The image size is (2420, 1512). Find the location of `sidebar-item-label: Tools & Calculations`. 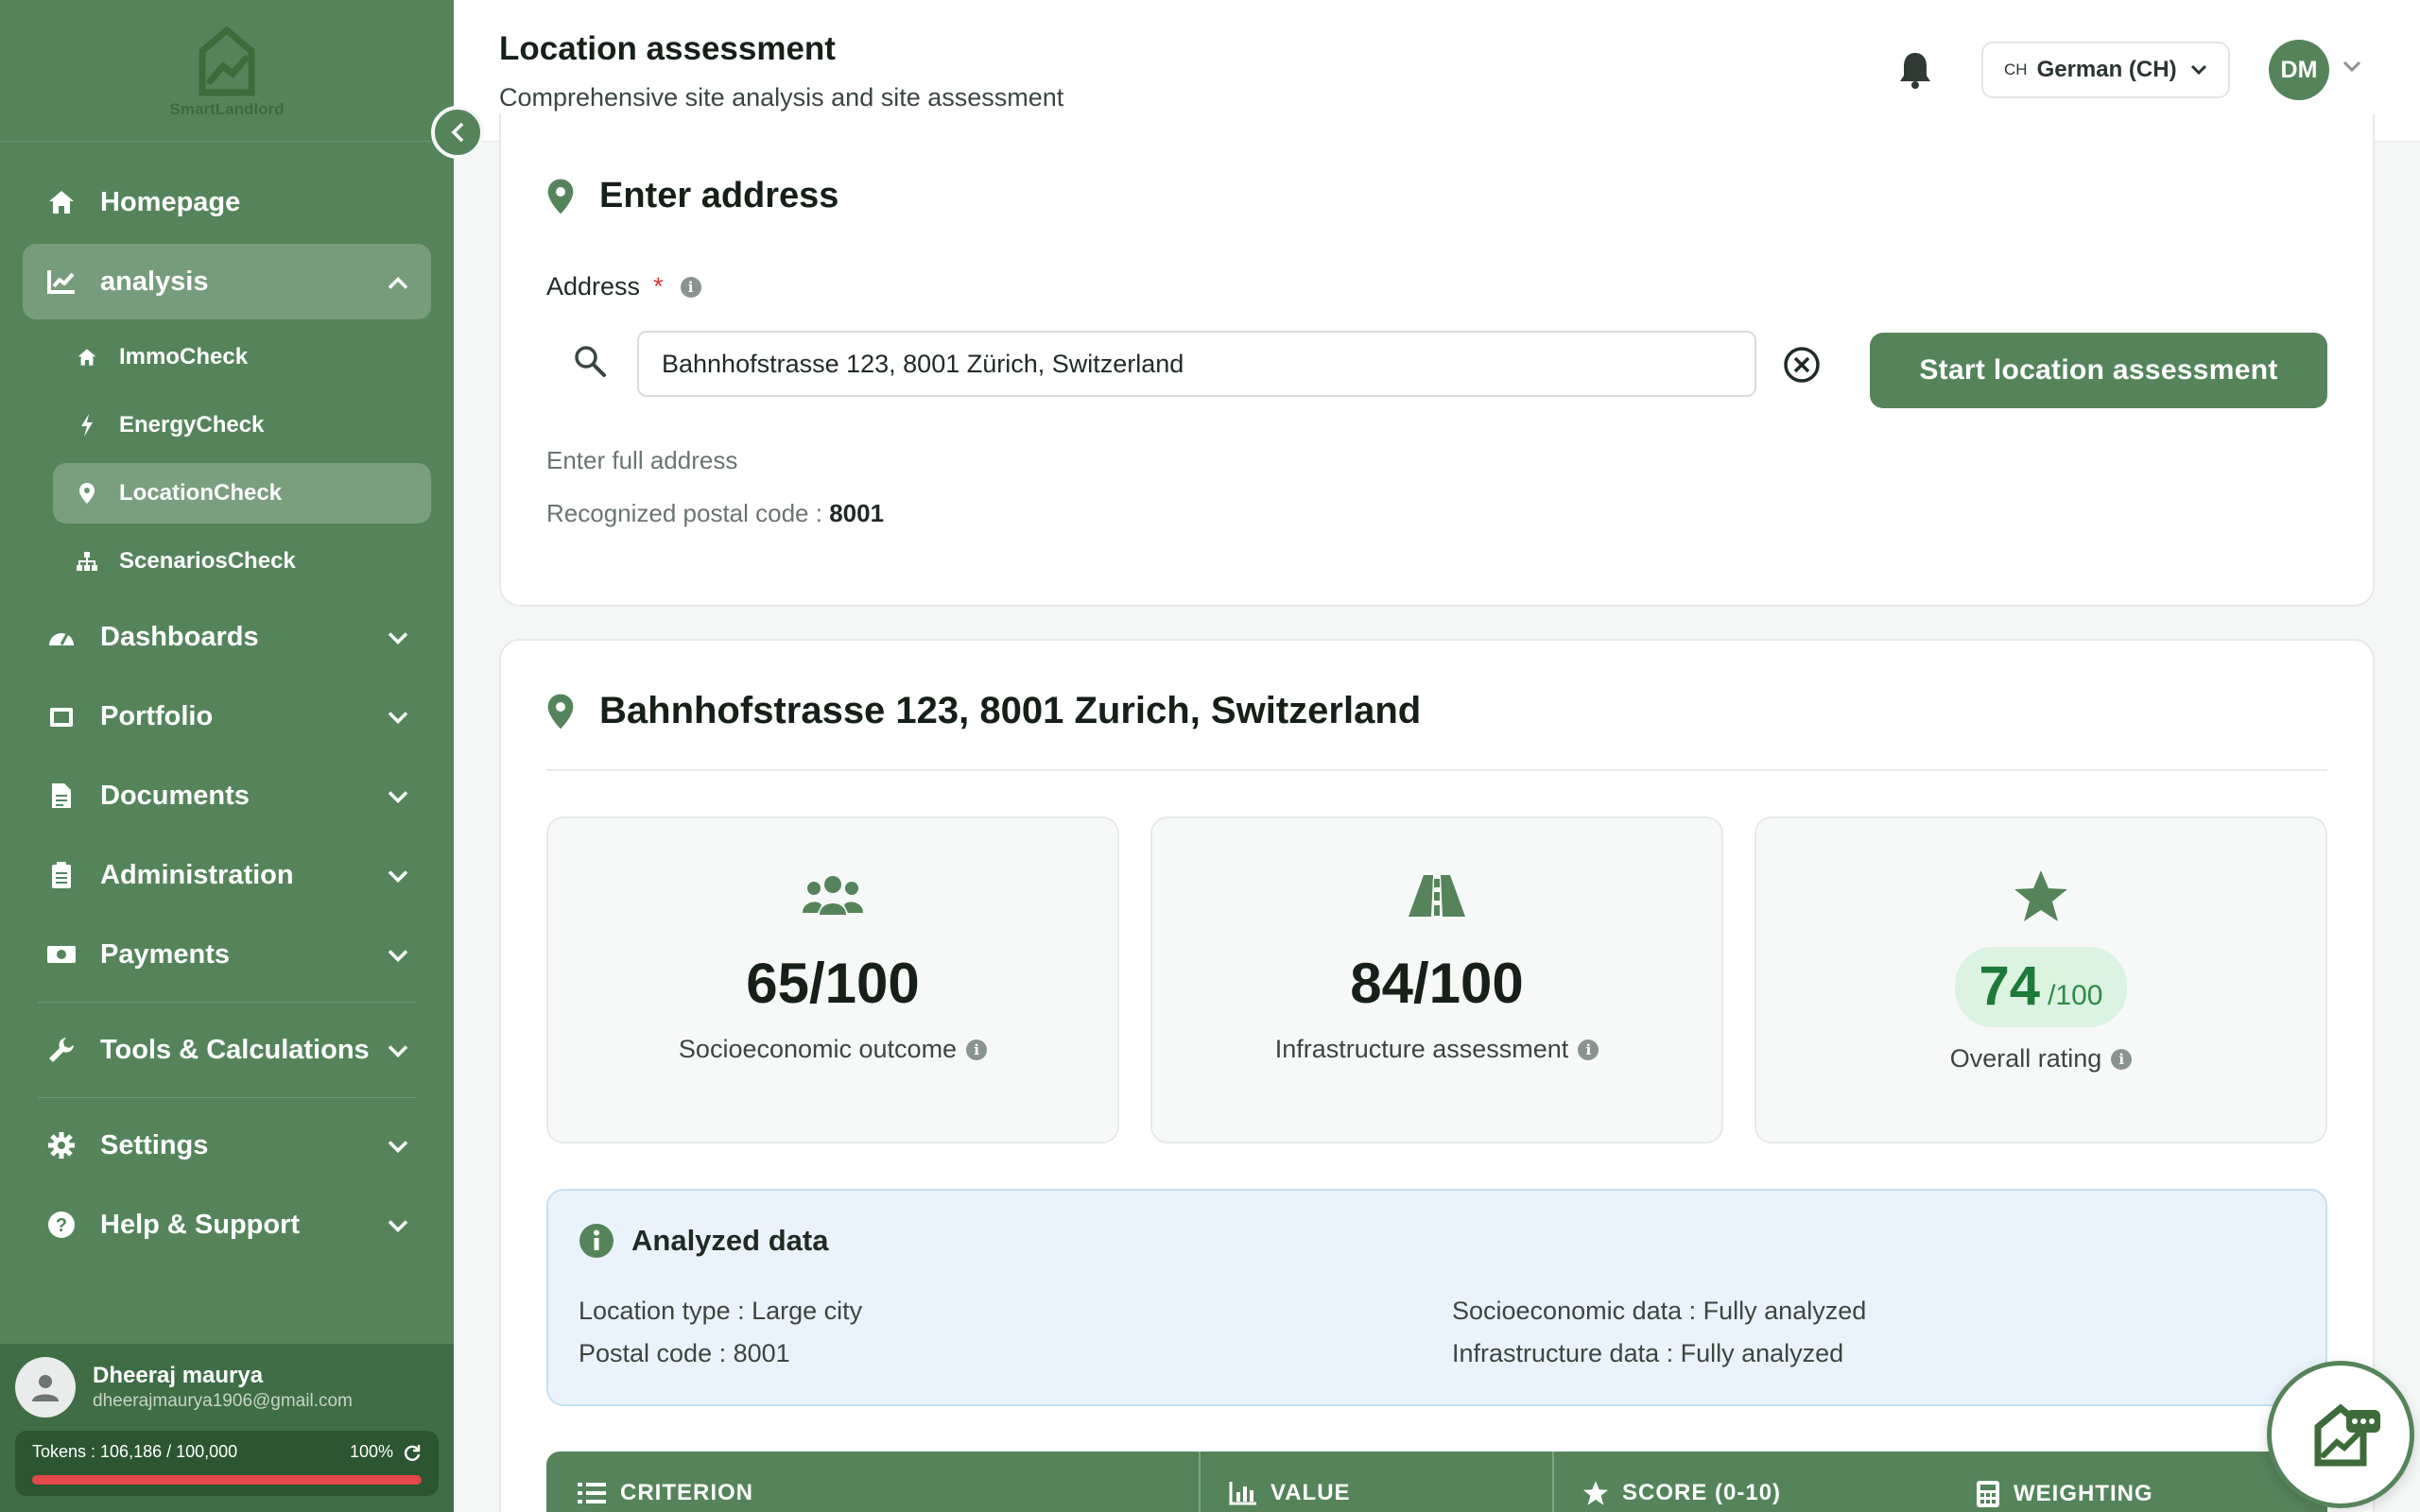

sidebar-item-label: Tools & Calculations is located at coordinates (235, 1049).